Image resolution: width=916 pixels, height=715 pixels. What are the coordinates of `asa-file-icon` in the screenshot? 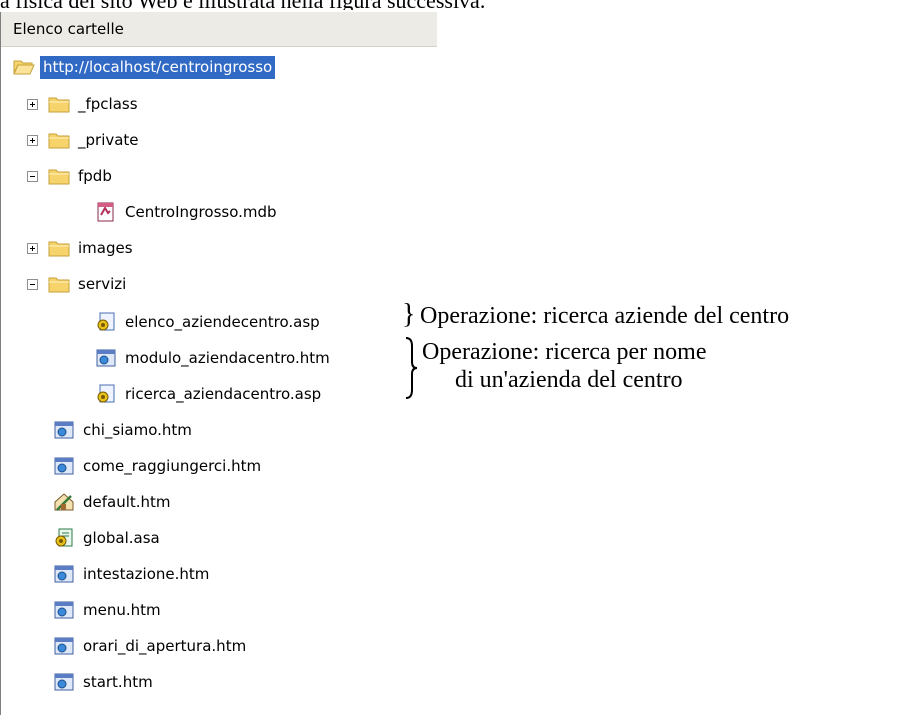 It's located at (64, 538).